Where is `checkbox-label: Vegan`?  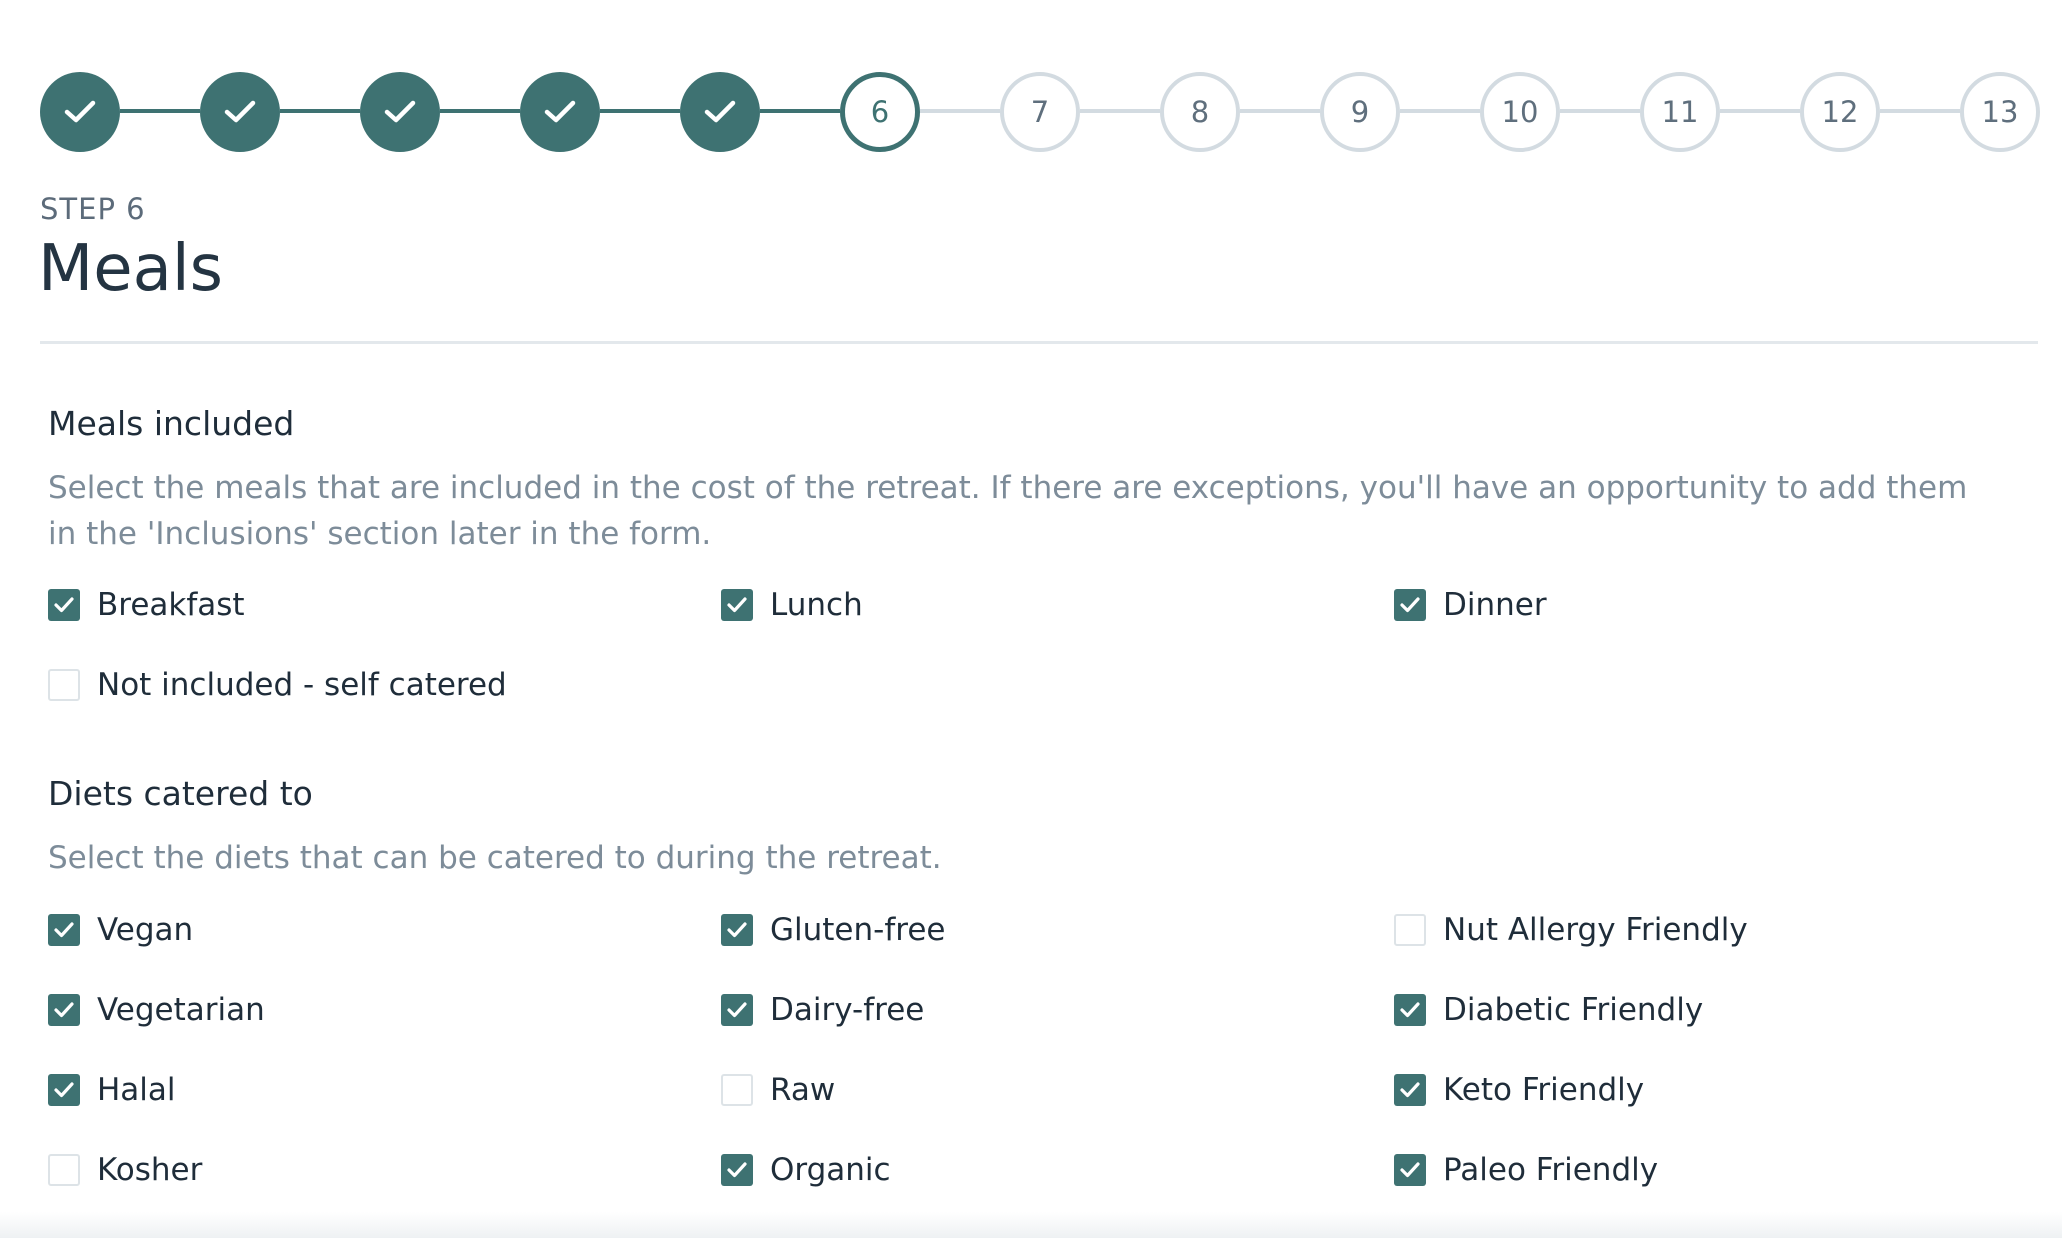 checkbox-label: Vegan is located at coordinates (145, 930).